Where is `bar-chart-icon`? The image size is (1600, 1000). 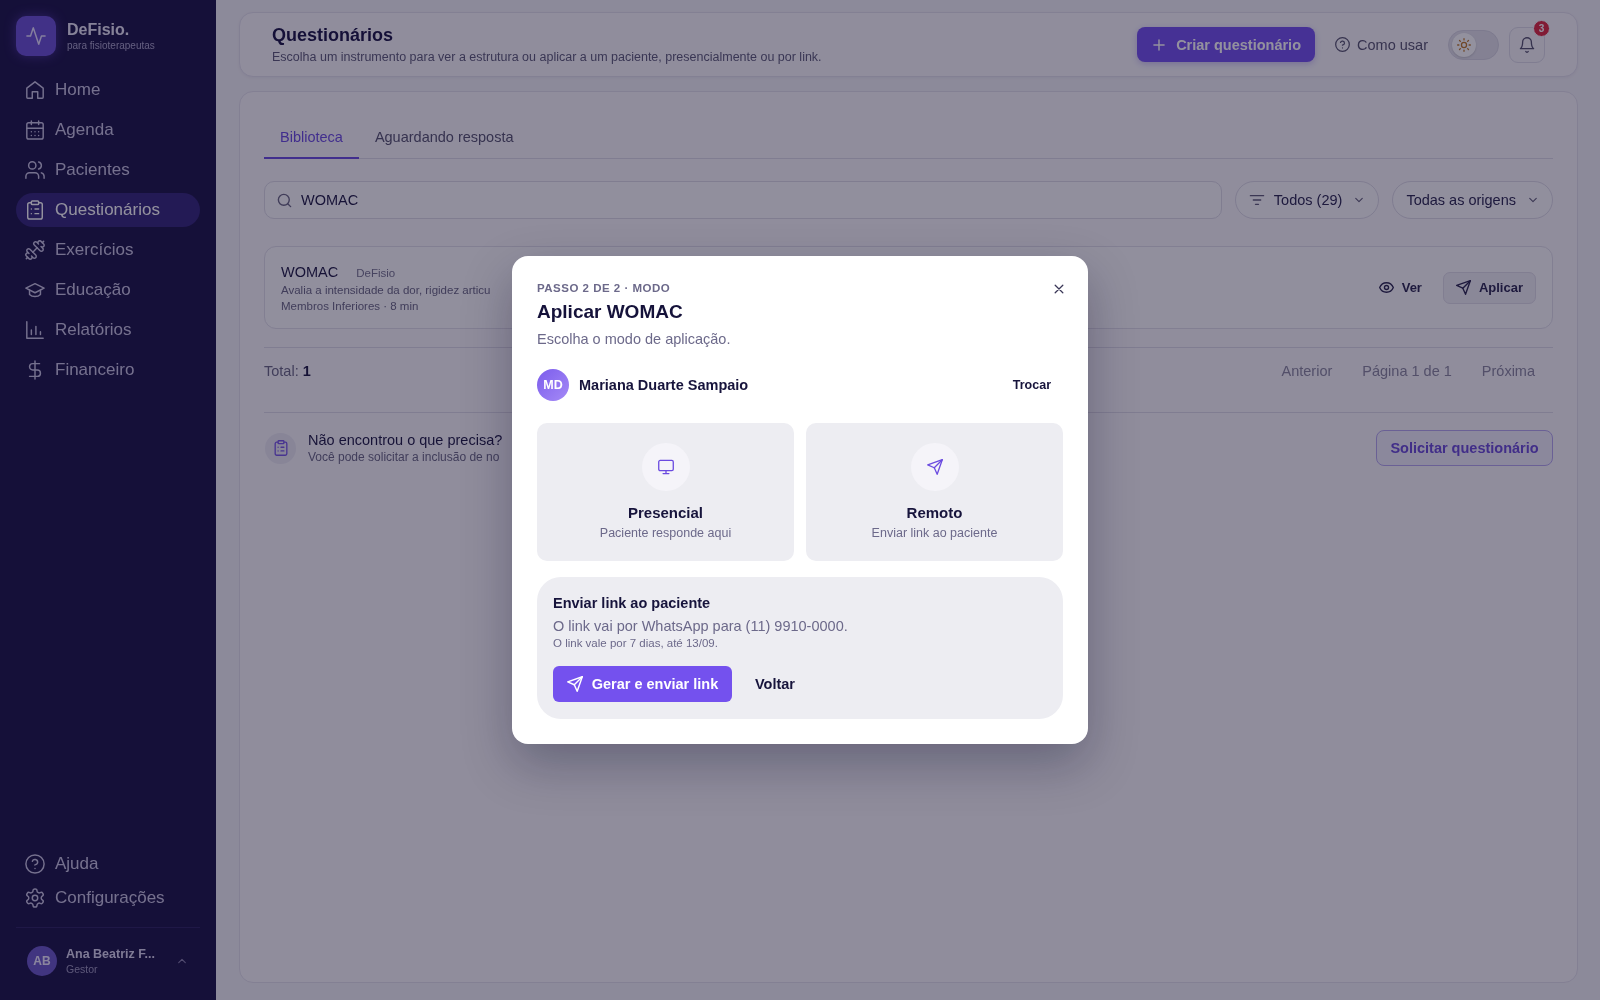
bar-chart-icon is located at coordinates (35, 330).